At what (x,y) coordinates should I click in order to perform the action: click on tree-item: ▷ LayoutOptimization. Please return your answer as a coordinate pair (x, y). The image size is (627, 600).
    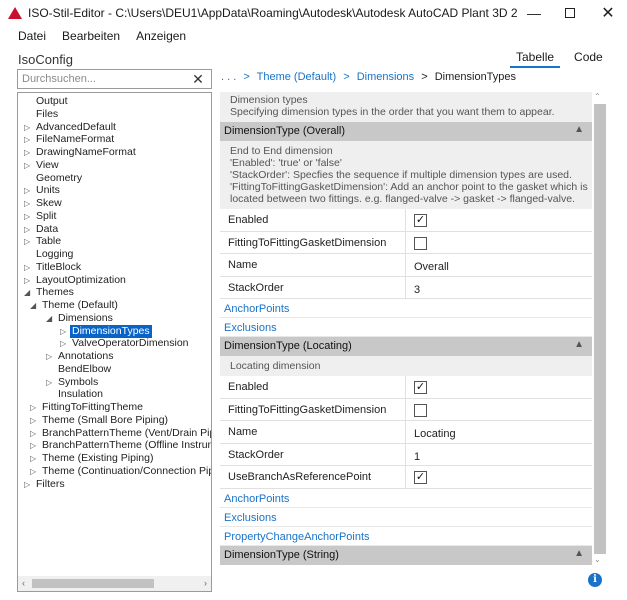
    Looking at the image, I should click on (114, 280).